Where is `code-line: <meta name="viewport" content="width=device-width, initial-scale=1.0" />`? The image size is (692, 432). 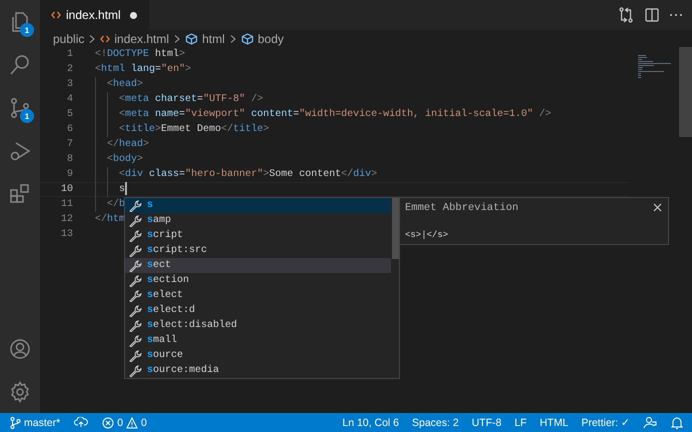 code-line: <meta name="viewport" content="width=device-width, initial-scale=1.0" /> is located at coordinates (323, 114).